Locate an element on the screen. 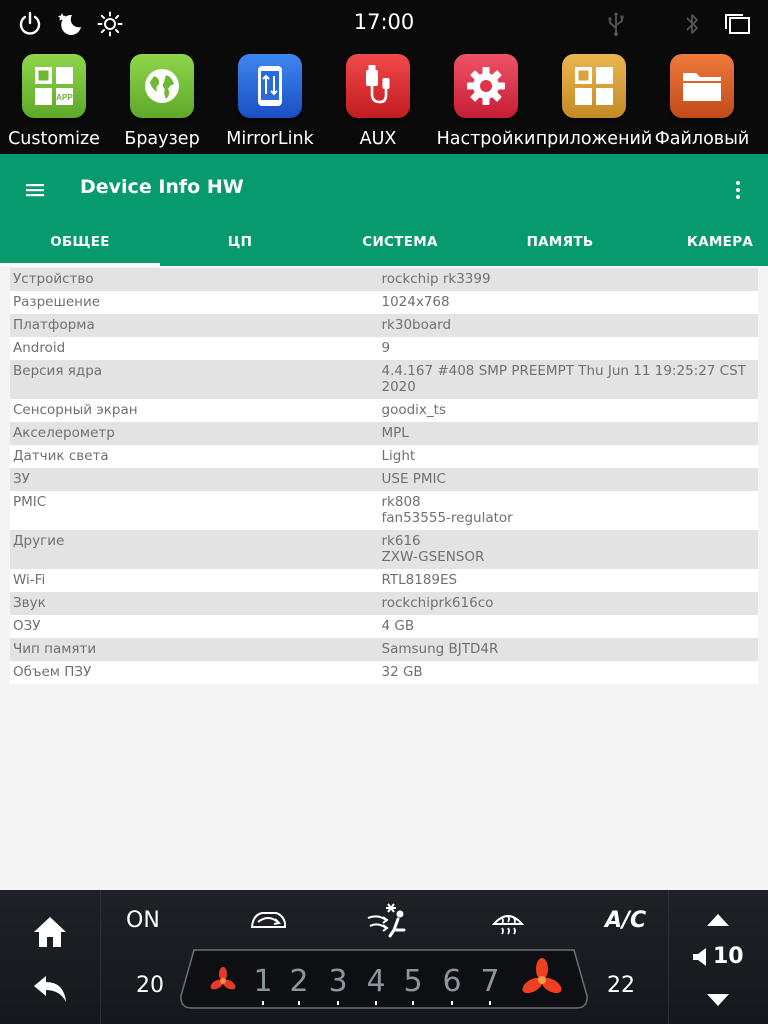 Image resolution: width=768 pixels, height=1024 pixels. row-key: ЗУ is located at coordinates (21, 479).